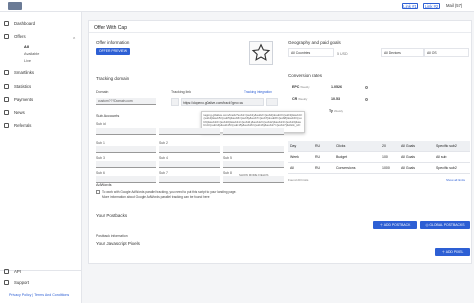 The width and height of the screenshot is (474, 303). Describe the element at coordinates (104, 185) in the screenshot. I see `adwords-title: AdWords` at that location.